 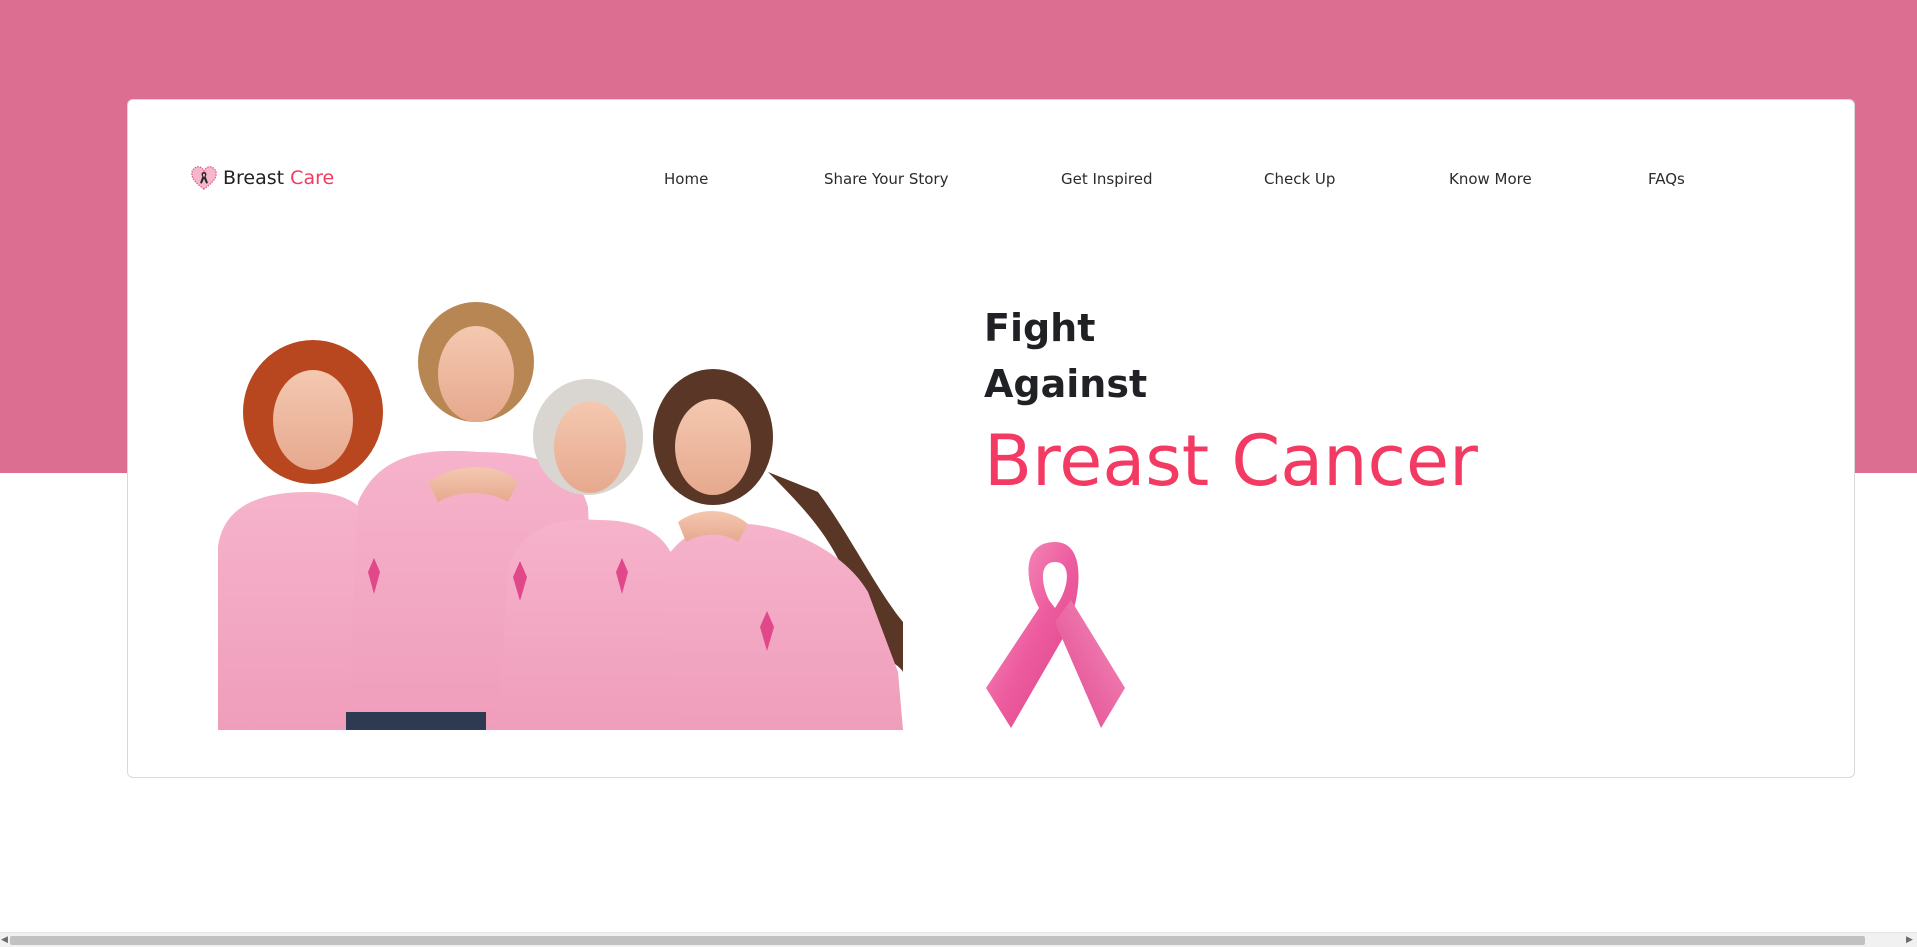 What do you see at coordinates (1490, 179) in the screenshot?
I see `nav-know-more: Know More` at bounding box center [1490, 179].